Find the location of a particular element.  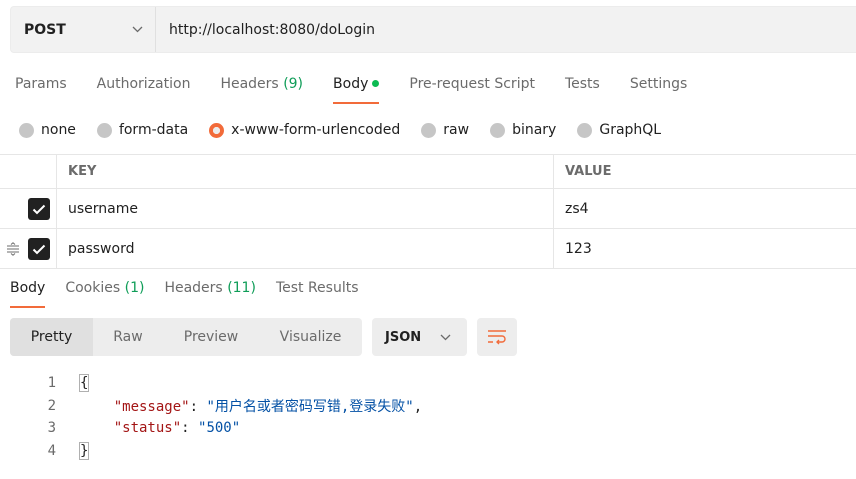

json-end: , is located at coordinates (418, 406).